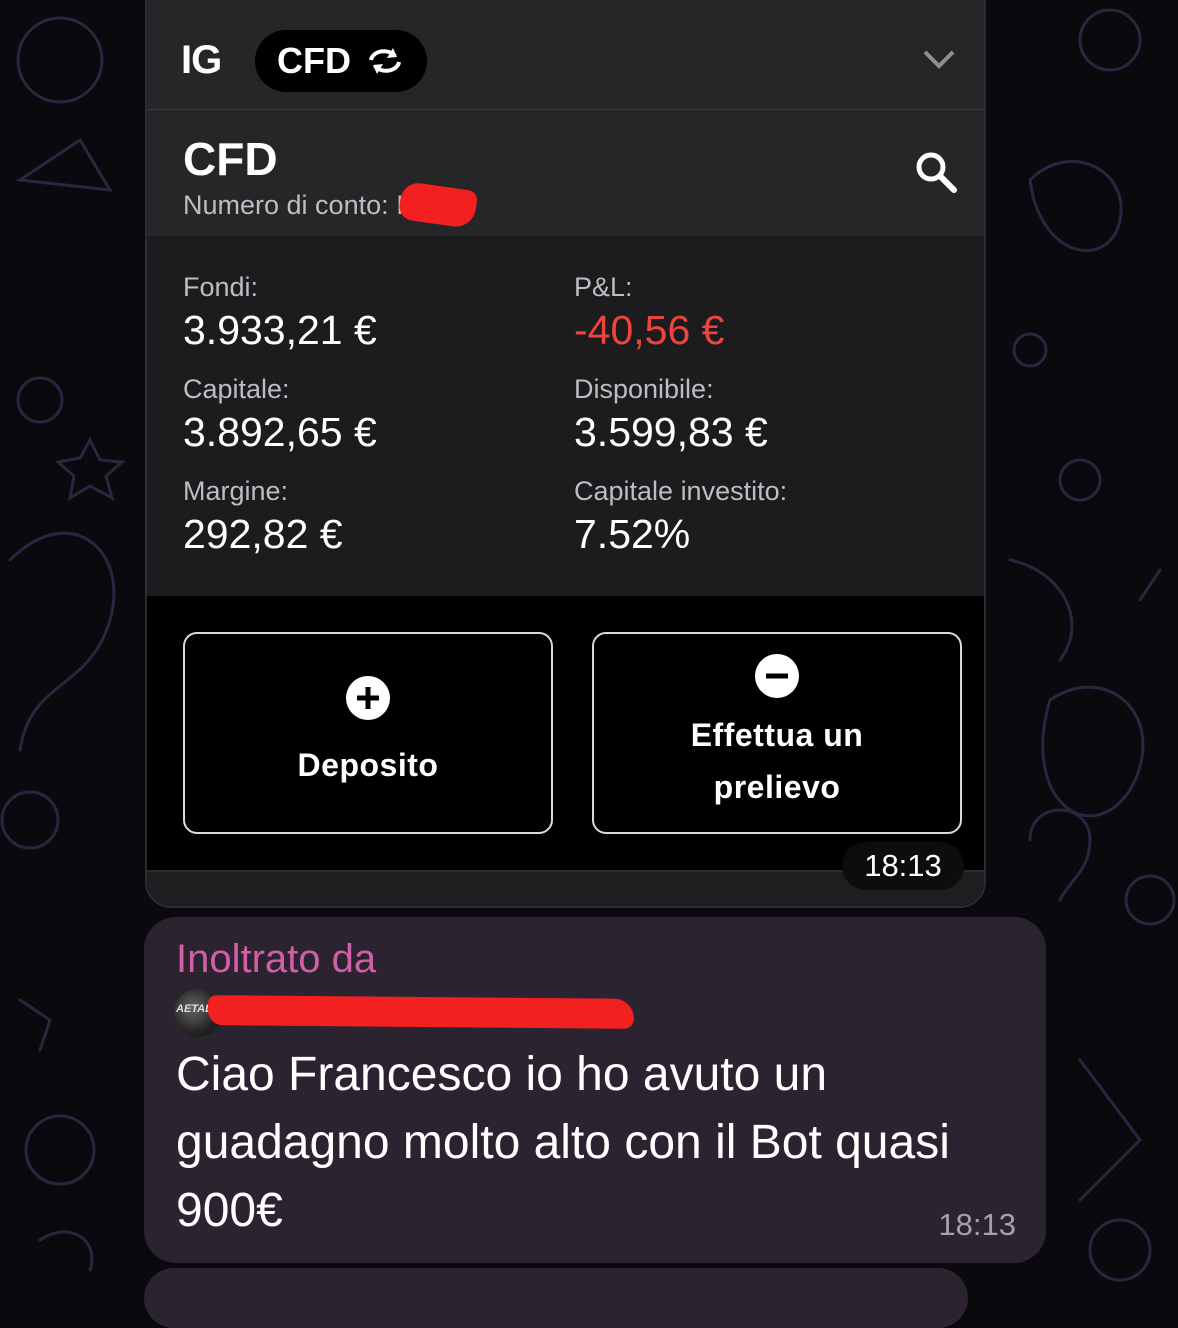  What do you see at coordinates (194, 1009) in the screenshot?
I see `avatar-text: AETAL` at bounding box center [194, 1009].